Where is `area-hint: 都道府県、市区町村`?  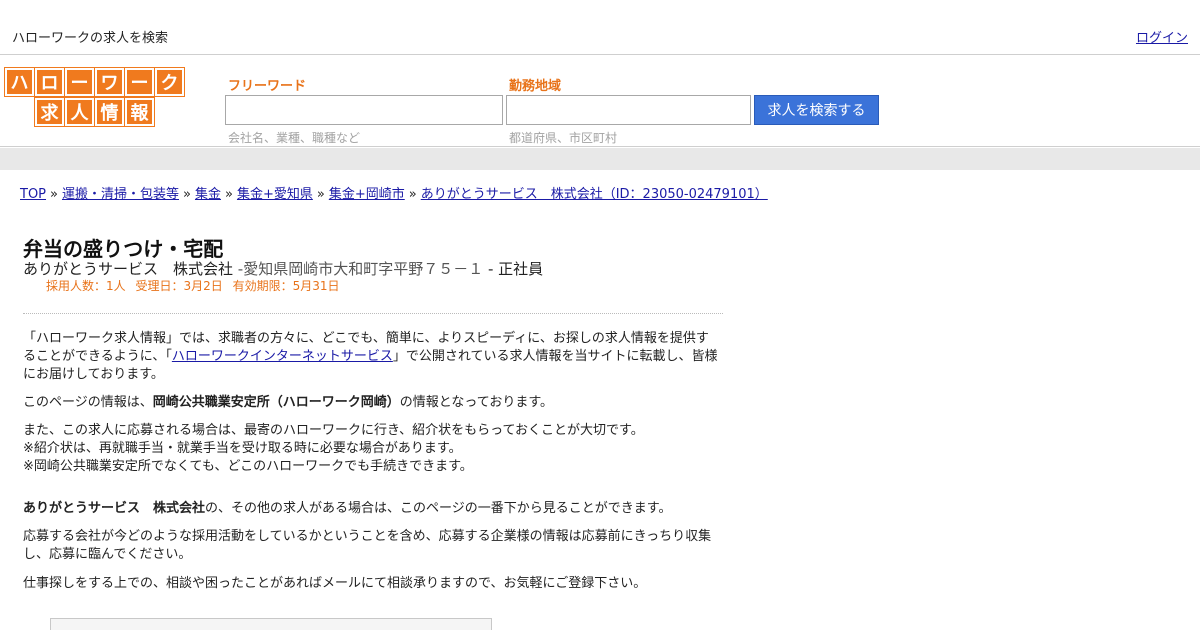
area-hint: 都道府県、市区町村 is located at coordinates (563, 138).